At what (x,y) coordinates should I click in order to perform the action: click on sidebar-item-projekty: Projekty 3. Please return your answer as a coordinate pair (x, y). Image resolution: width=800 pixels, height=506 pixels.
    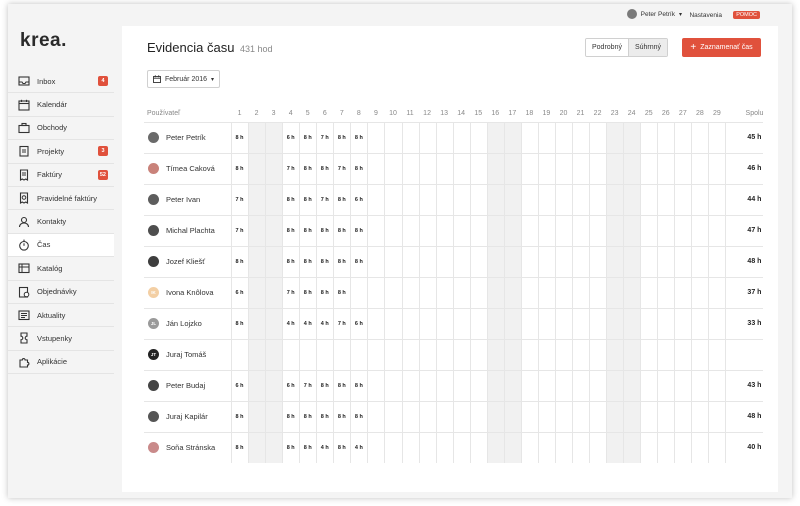
    Looking at the image, I should click on (61, 152).